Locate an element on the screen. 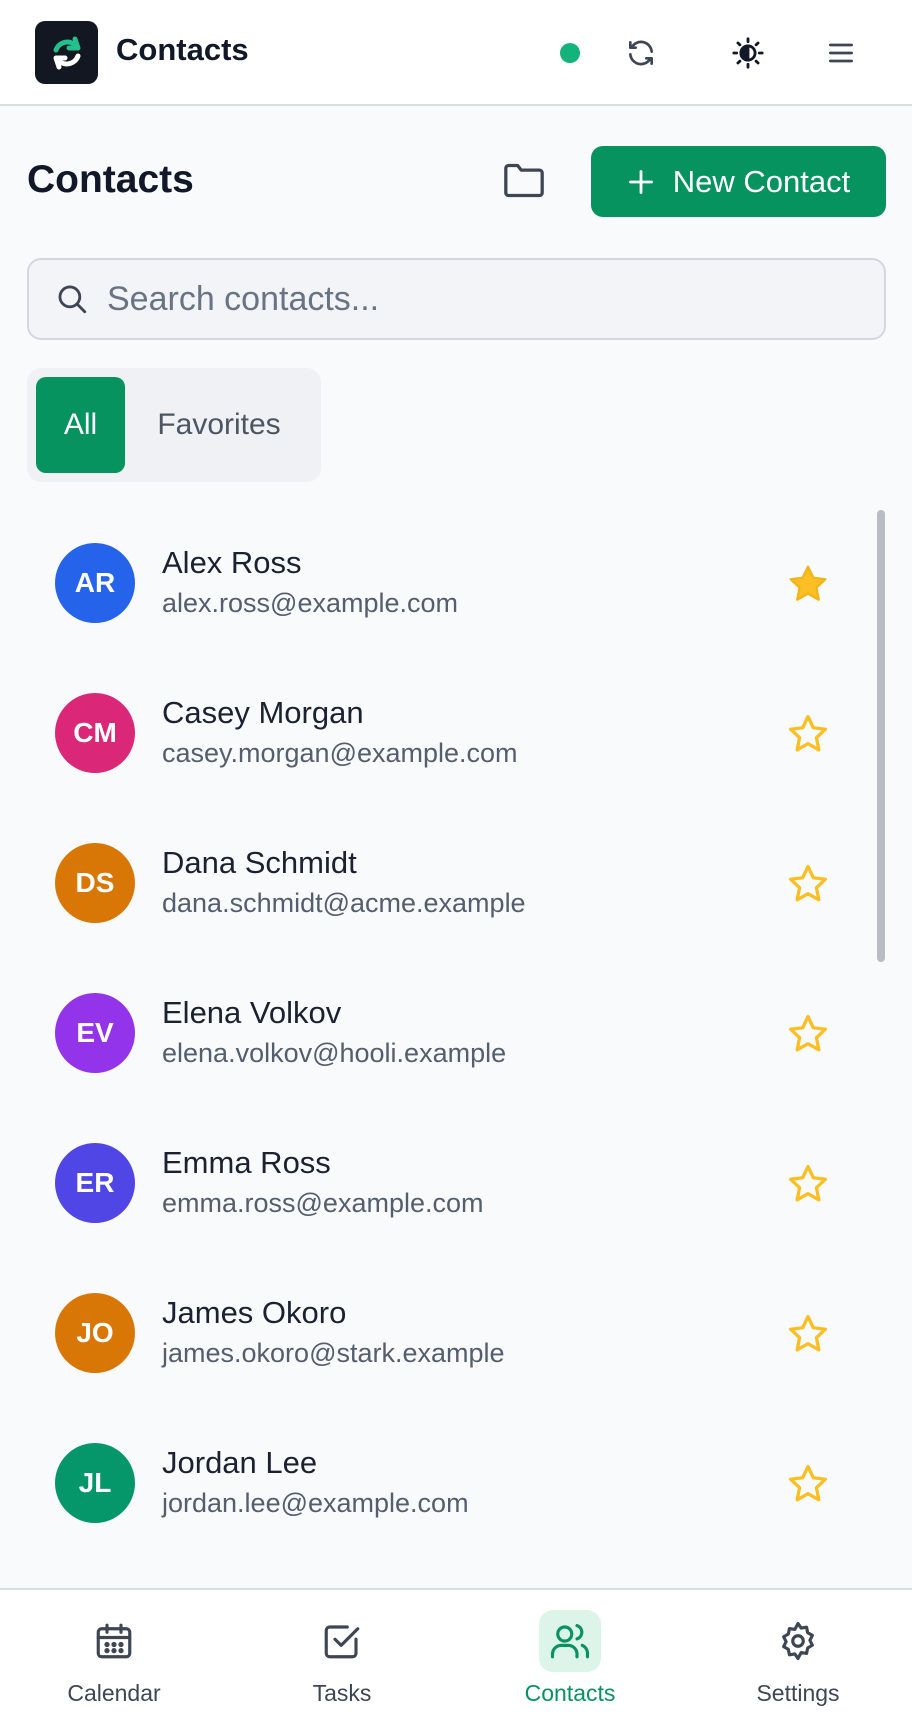 This screenshot has width=912, height=1724. avatar: CM is located at coordinates (95, 733).